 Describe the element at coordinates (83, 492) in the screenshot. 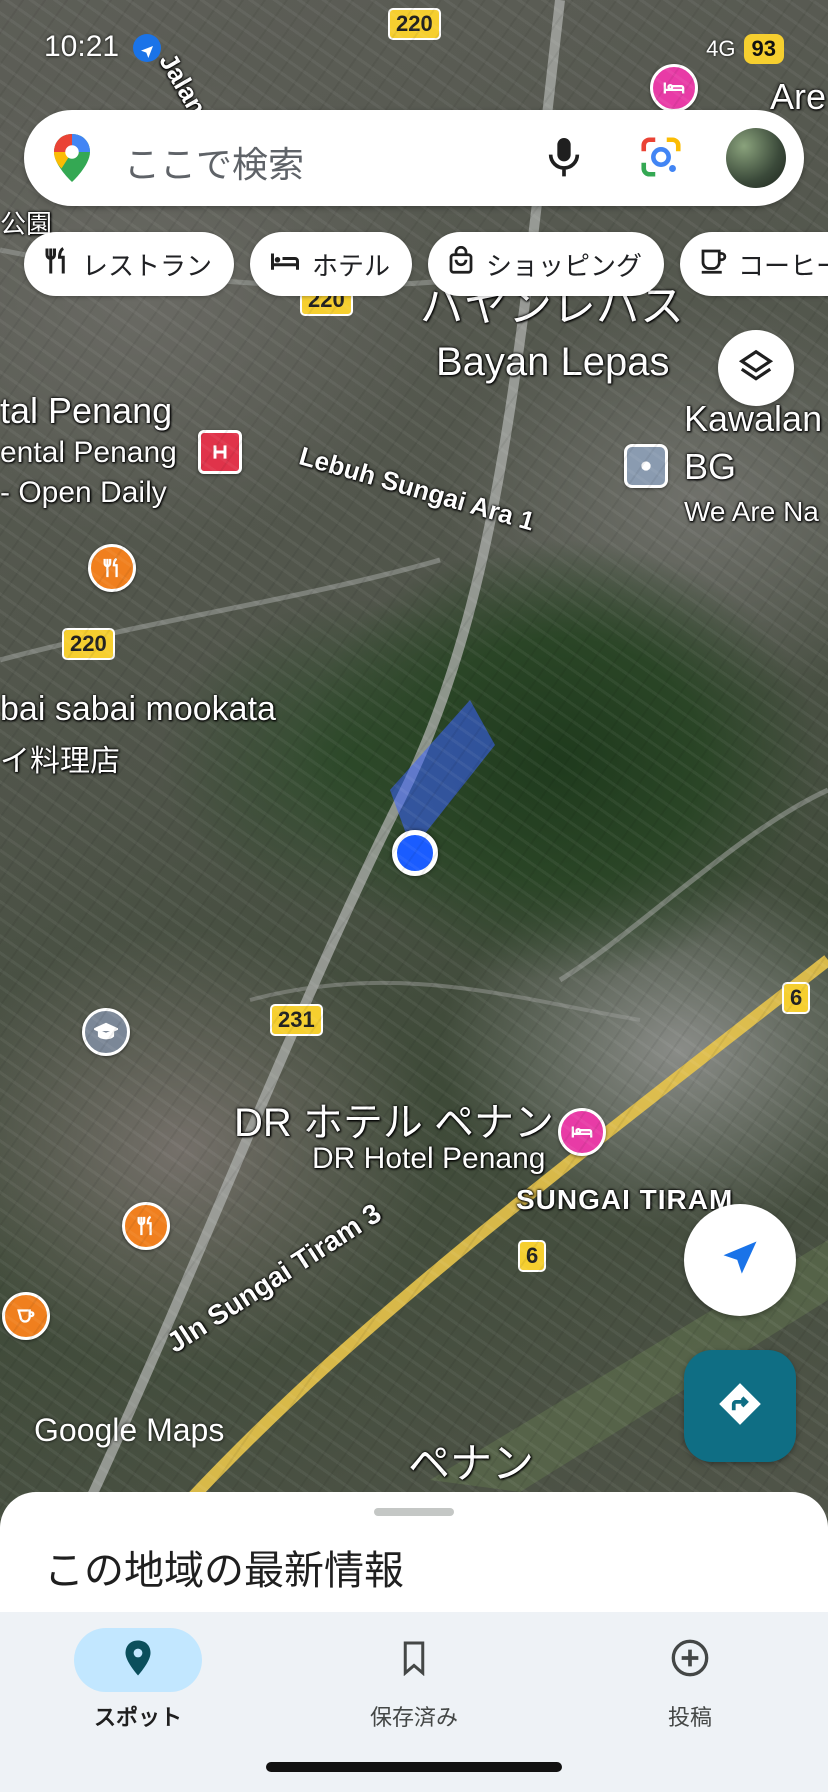

I see `map-label-oriental-3: - Open Daily` at that location.